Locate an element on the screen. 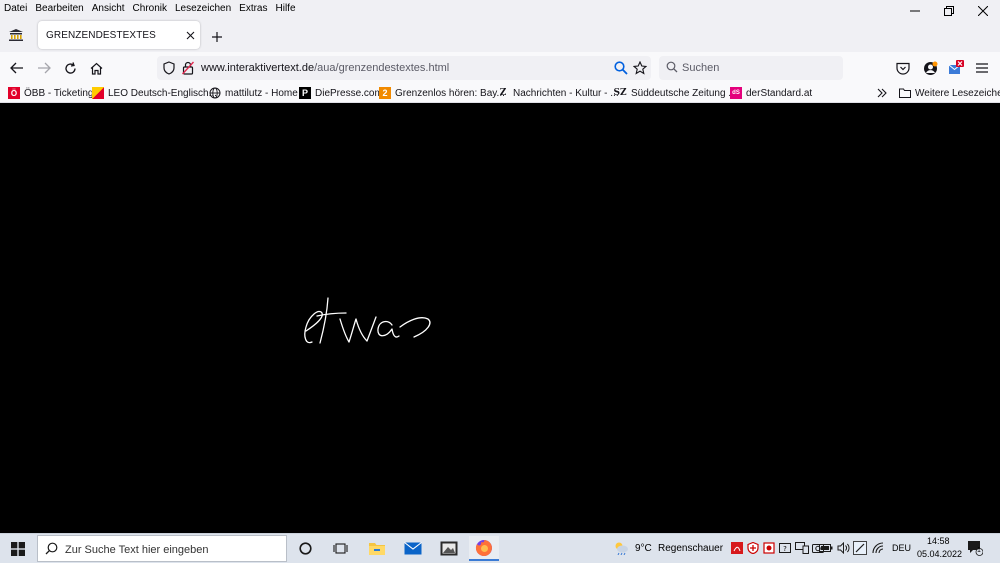 This screenshot has height=563, width=1000. clock-date: 05.04.2022 is located at coordinates (939, 554).